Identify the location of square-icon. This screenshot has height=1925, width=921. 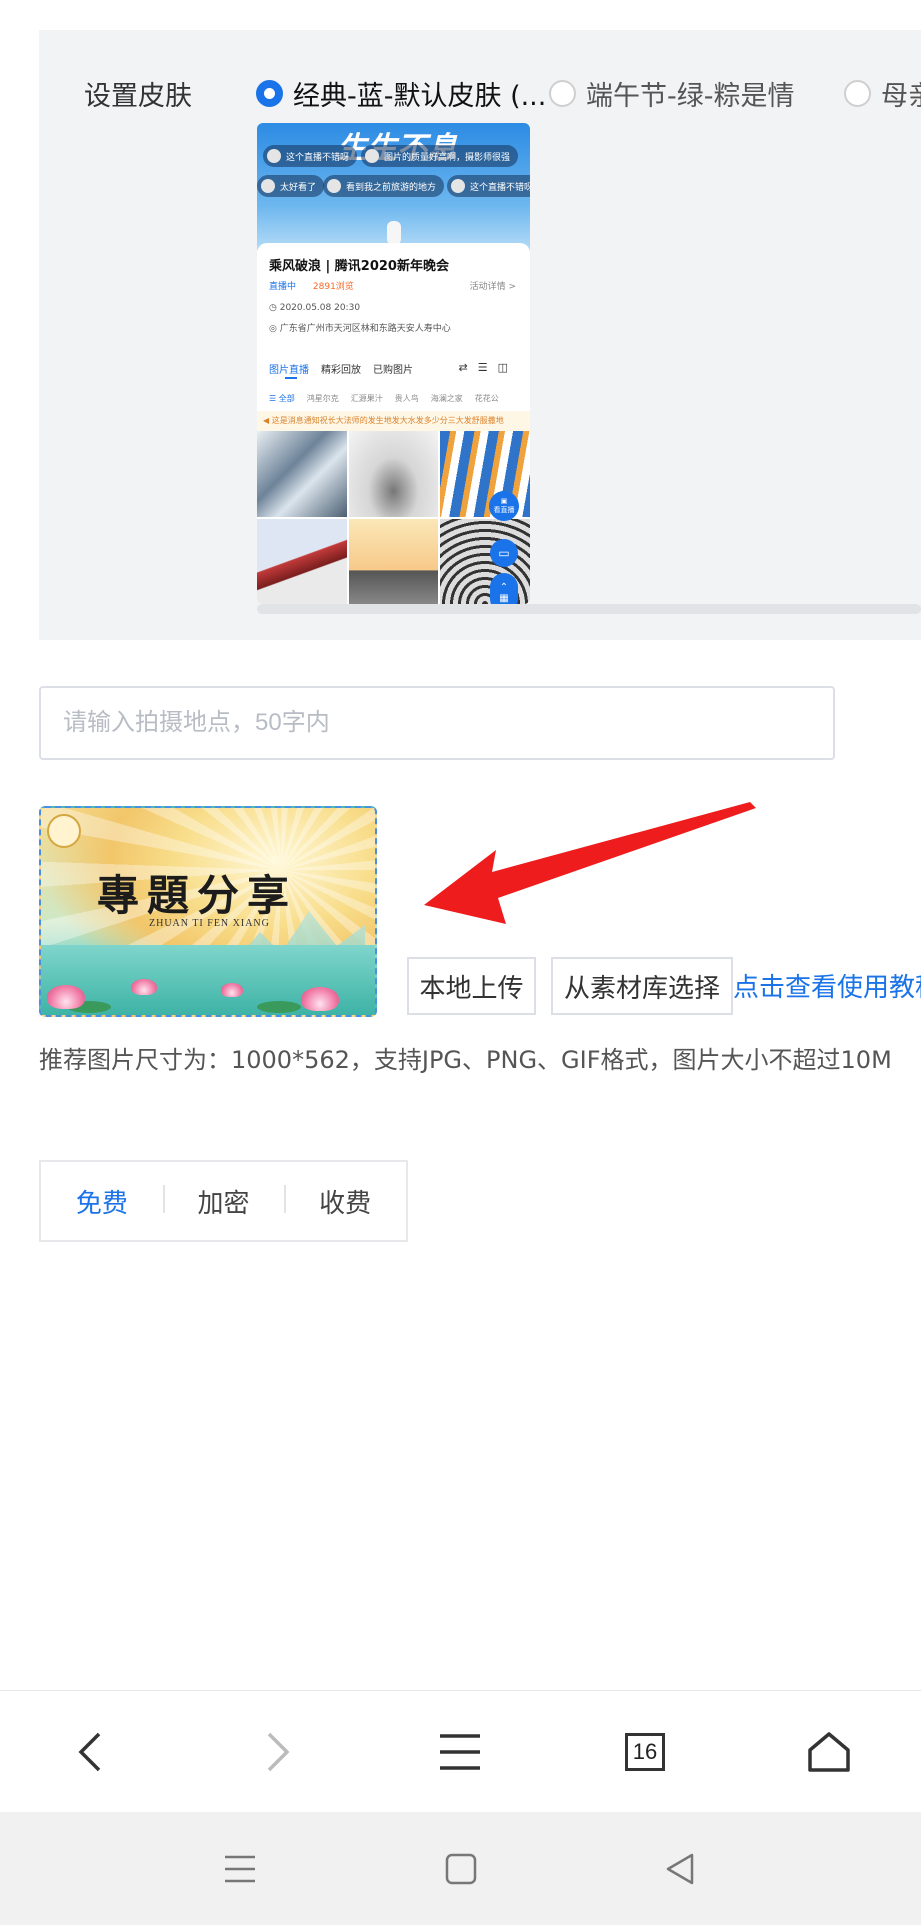
(461, 1868).